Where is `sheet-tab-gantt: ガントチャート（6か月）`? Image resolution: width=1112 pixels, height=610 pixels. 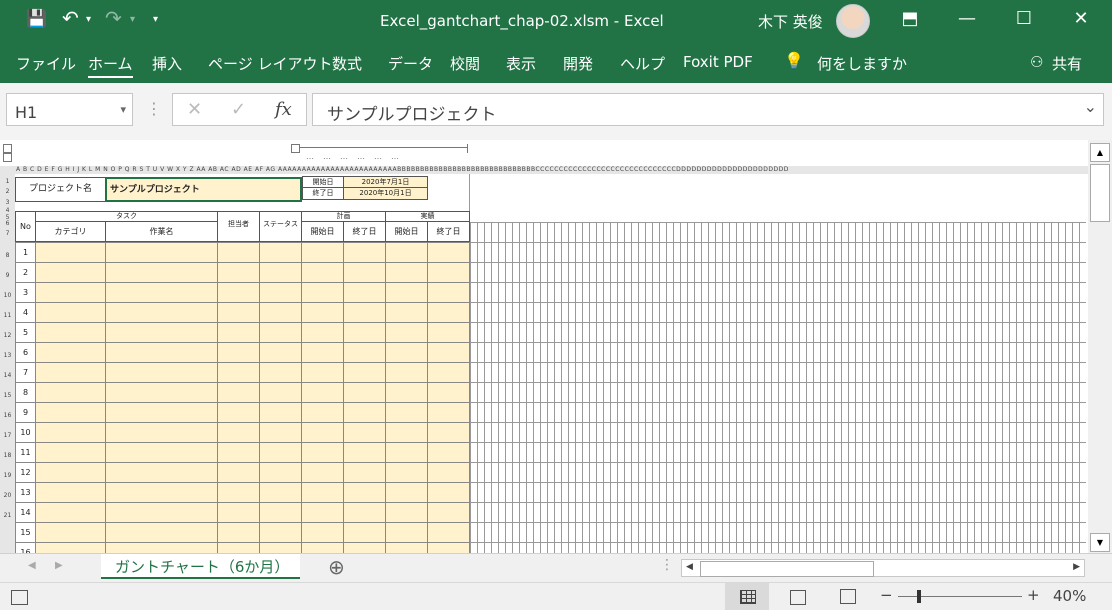
sheet-tab-gantt: ガントチャート（6か月） is located at coordinates (200, 566).